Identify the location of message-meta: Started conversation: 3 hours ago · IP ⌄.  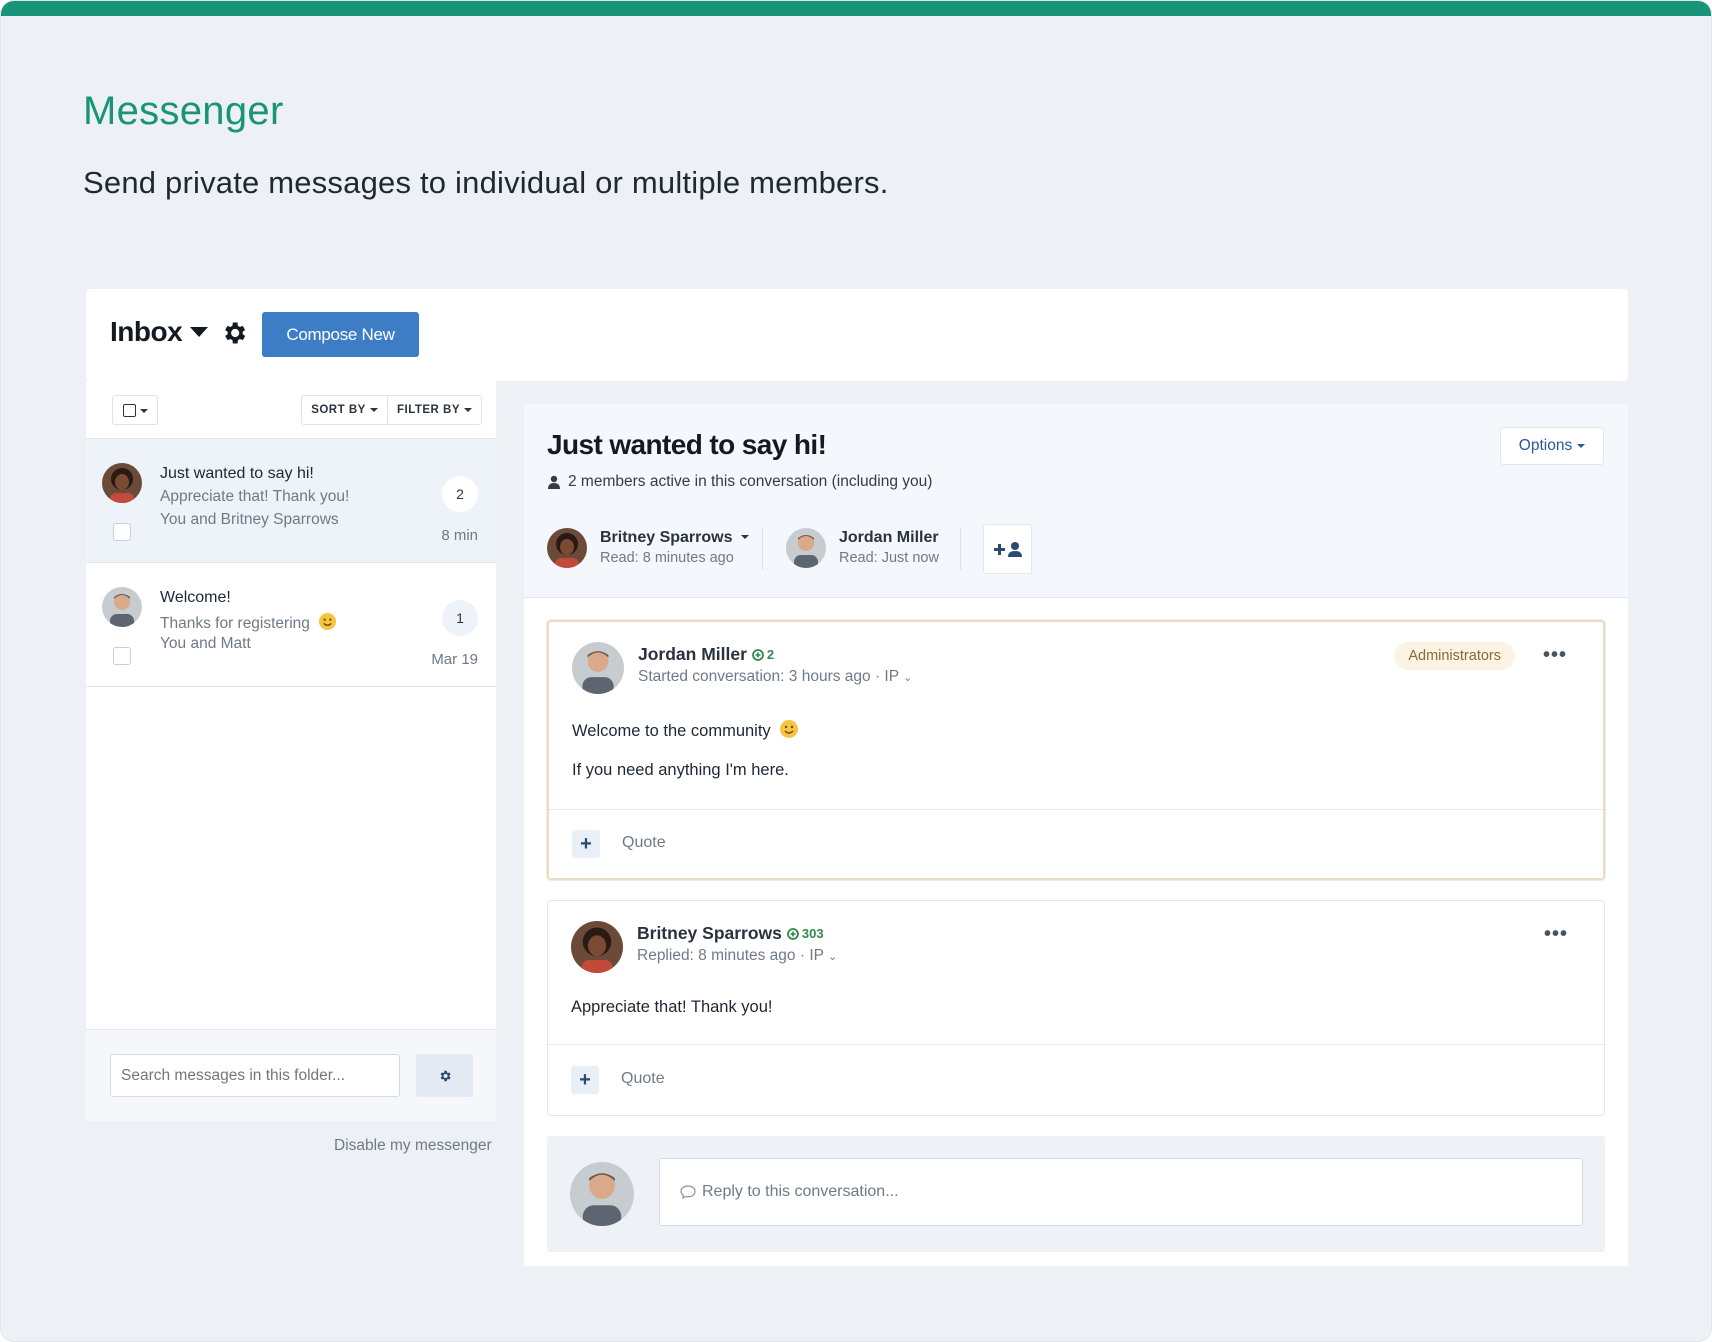
(775, 677).